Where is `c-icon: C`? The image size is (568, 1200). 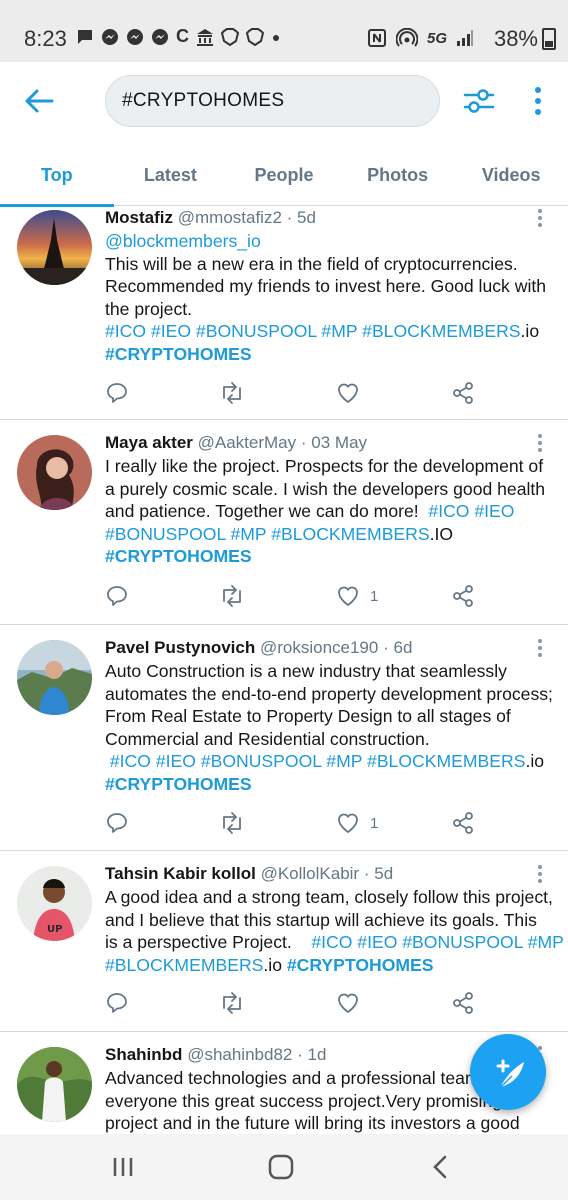
c-icon: C is located at coordinates (182, 36).